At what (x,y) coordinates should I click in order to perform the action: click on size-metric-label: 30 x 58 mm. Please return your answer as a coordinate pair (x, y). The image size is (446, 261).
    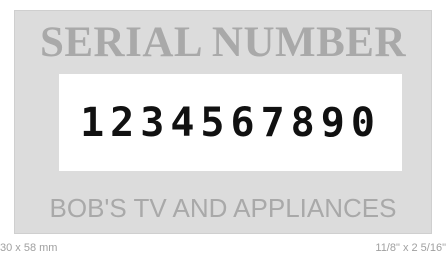
    Looking at the image, I should click on (29, 248).